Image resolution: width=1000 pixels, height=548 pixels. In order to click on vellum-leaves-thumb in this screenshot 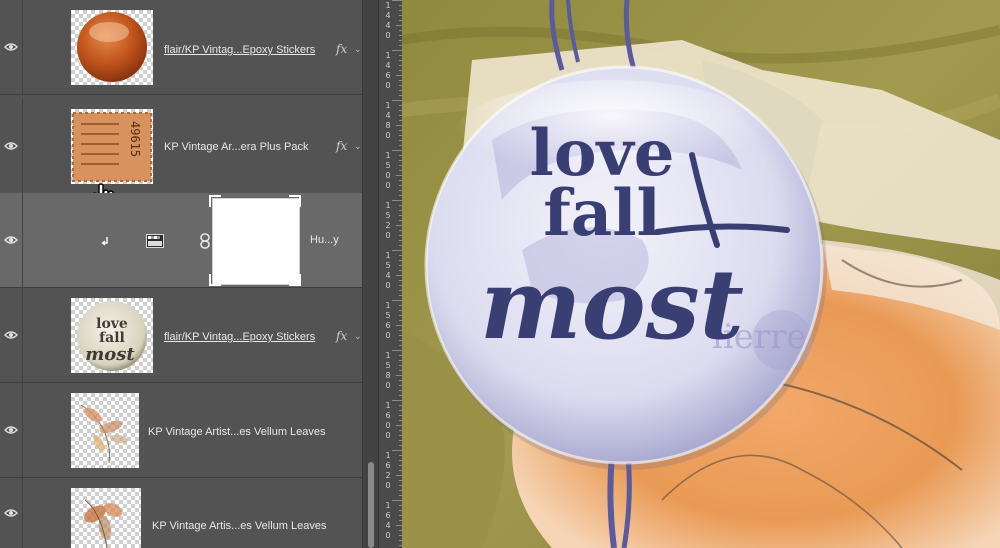, I will do `click(104, 434)`.